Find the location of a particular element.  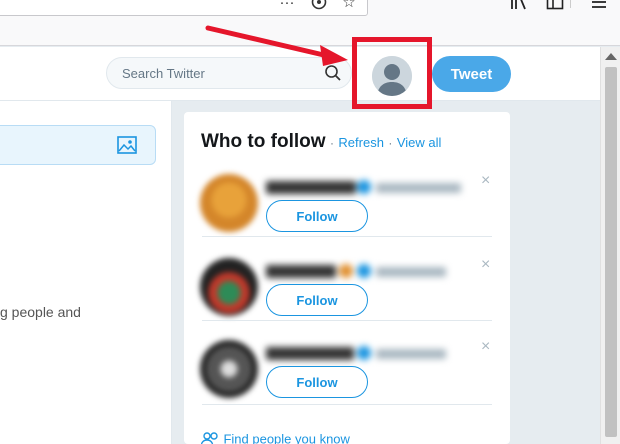

menu-icon is located at coordinates (599, 6).